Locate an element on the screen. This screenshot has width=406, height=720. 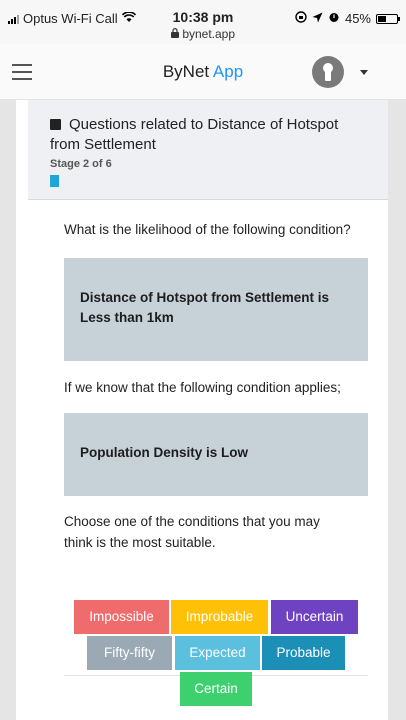
app-header: ByNet App is located at coordinates (203, 72).